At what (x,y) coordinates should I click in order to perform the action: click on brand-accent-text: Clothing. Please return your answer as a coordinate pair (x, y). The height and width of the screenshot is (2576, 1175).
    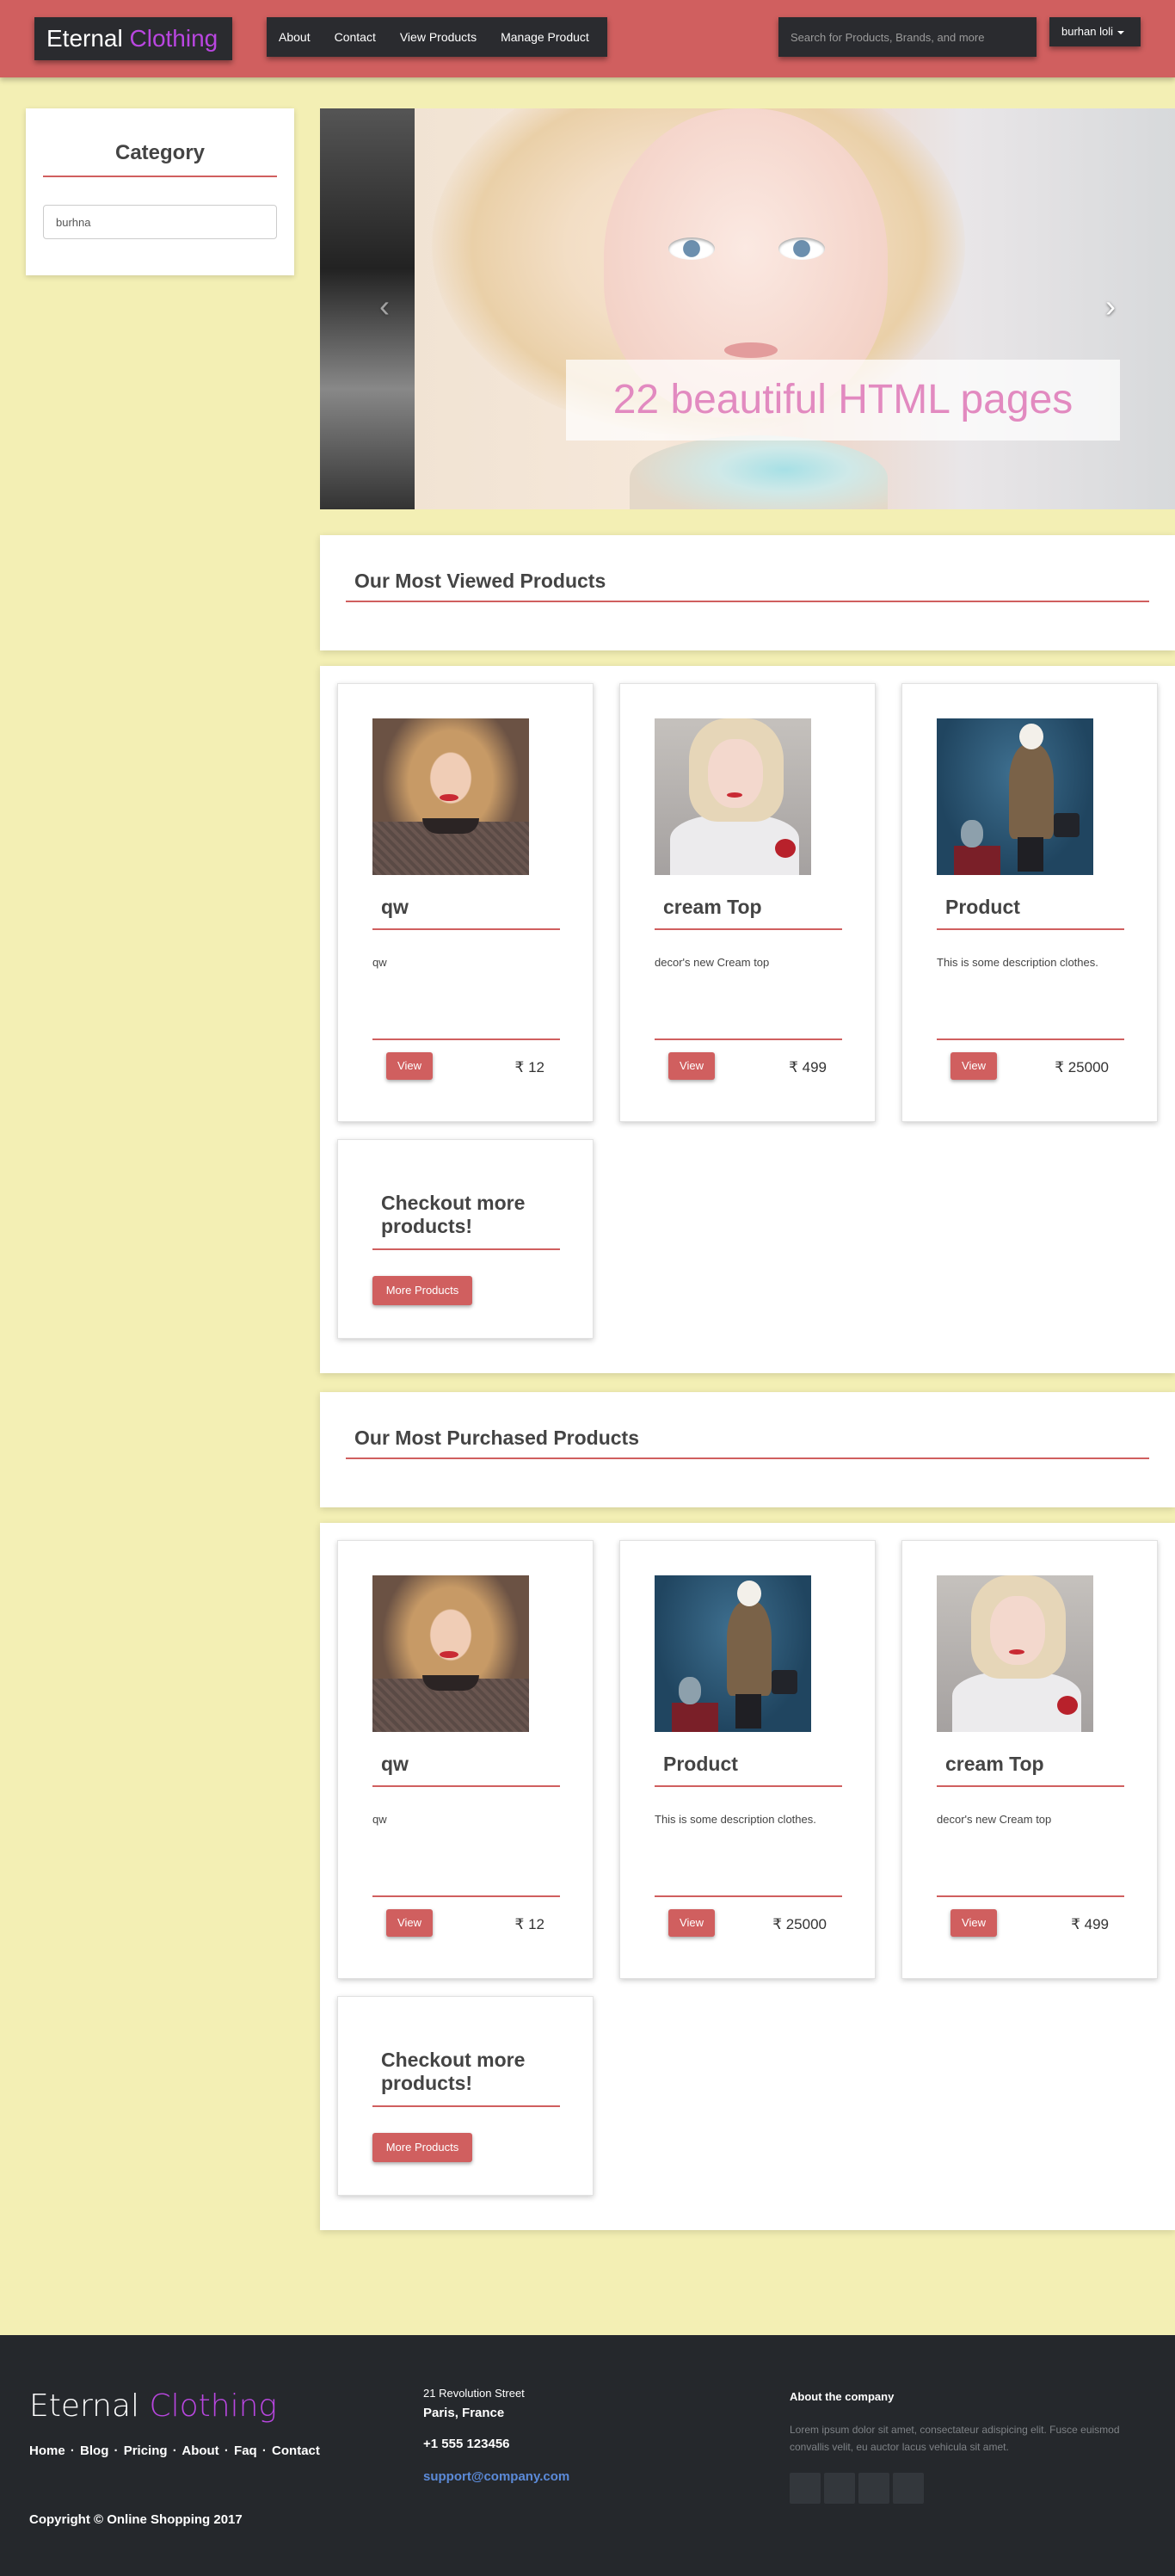
    Looking at the image, I should click on (173, 39).